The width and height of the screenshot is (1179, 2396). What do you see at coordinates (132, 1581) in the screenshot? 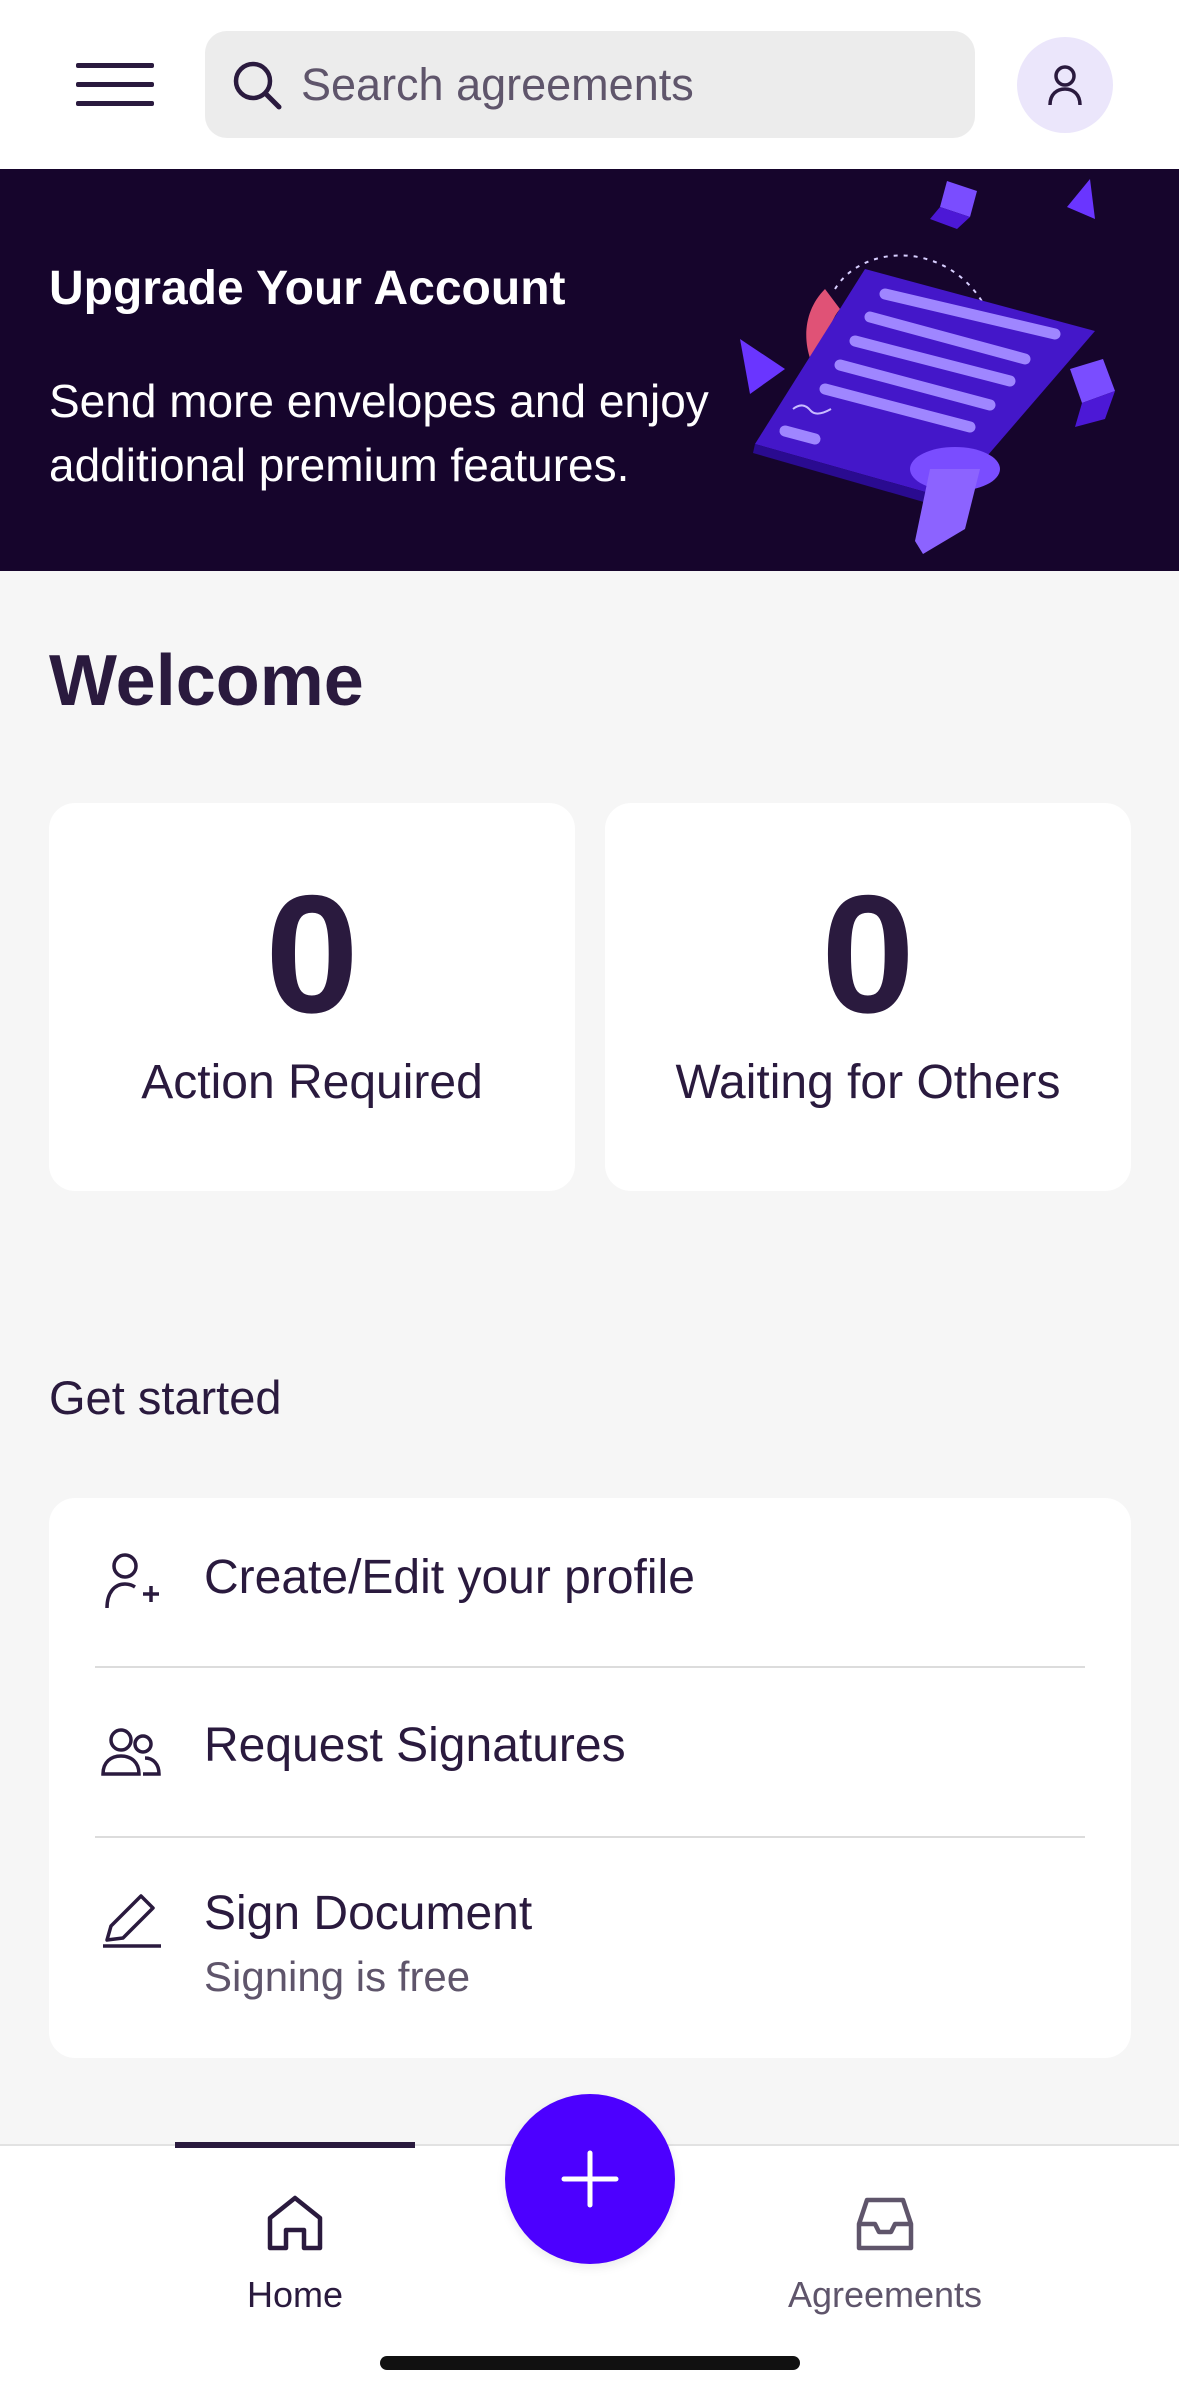
I see `person-add-icon` at bounding box center [132, 1581].